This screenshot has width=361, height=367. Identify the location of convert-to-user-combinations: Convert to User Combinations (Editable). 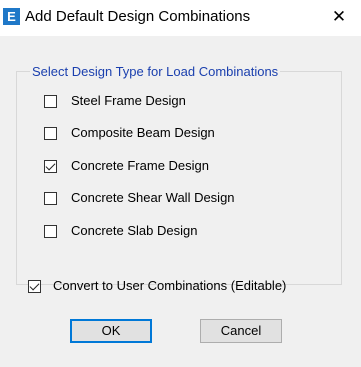
(157, 286).